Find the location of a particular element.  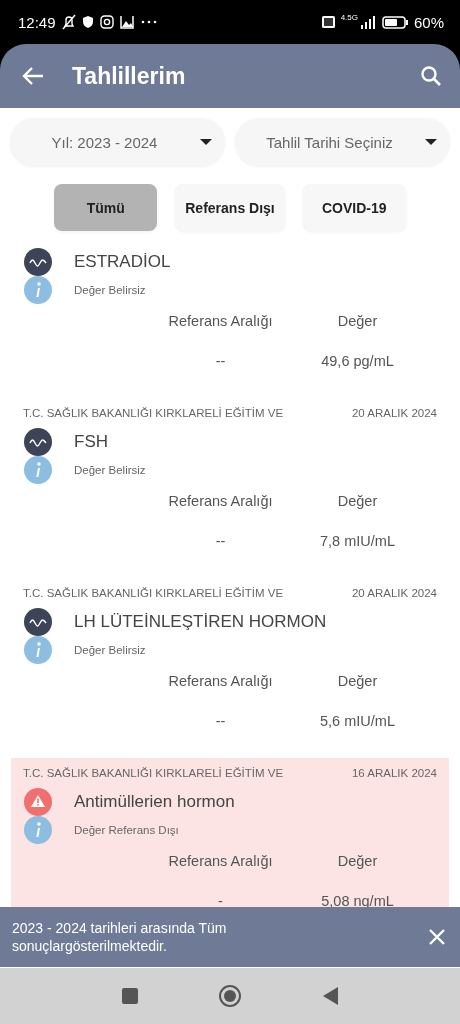

result-value: 49,6 pg/mL is located at coordinates (357, 361).